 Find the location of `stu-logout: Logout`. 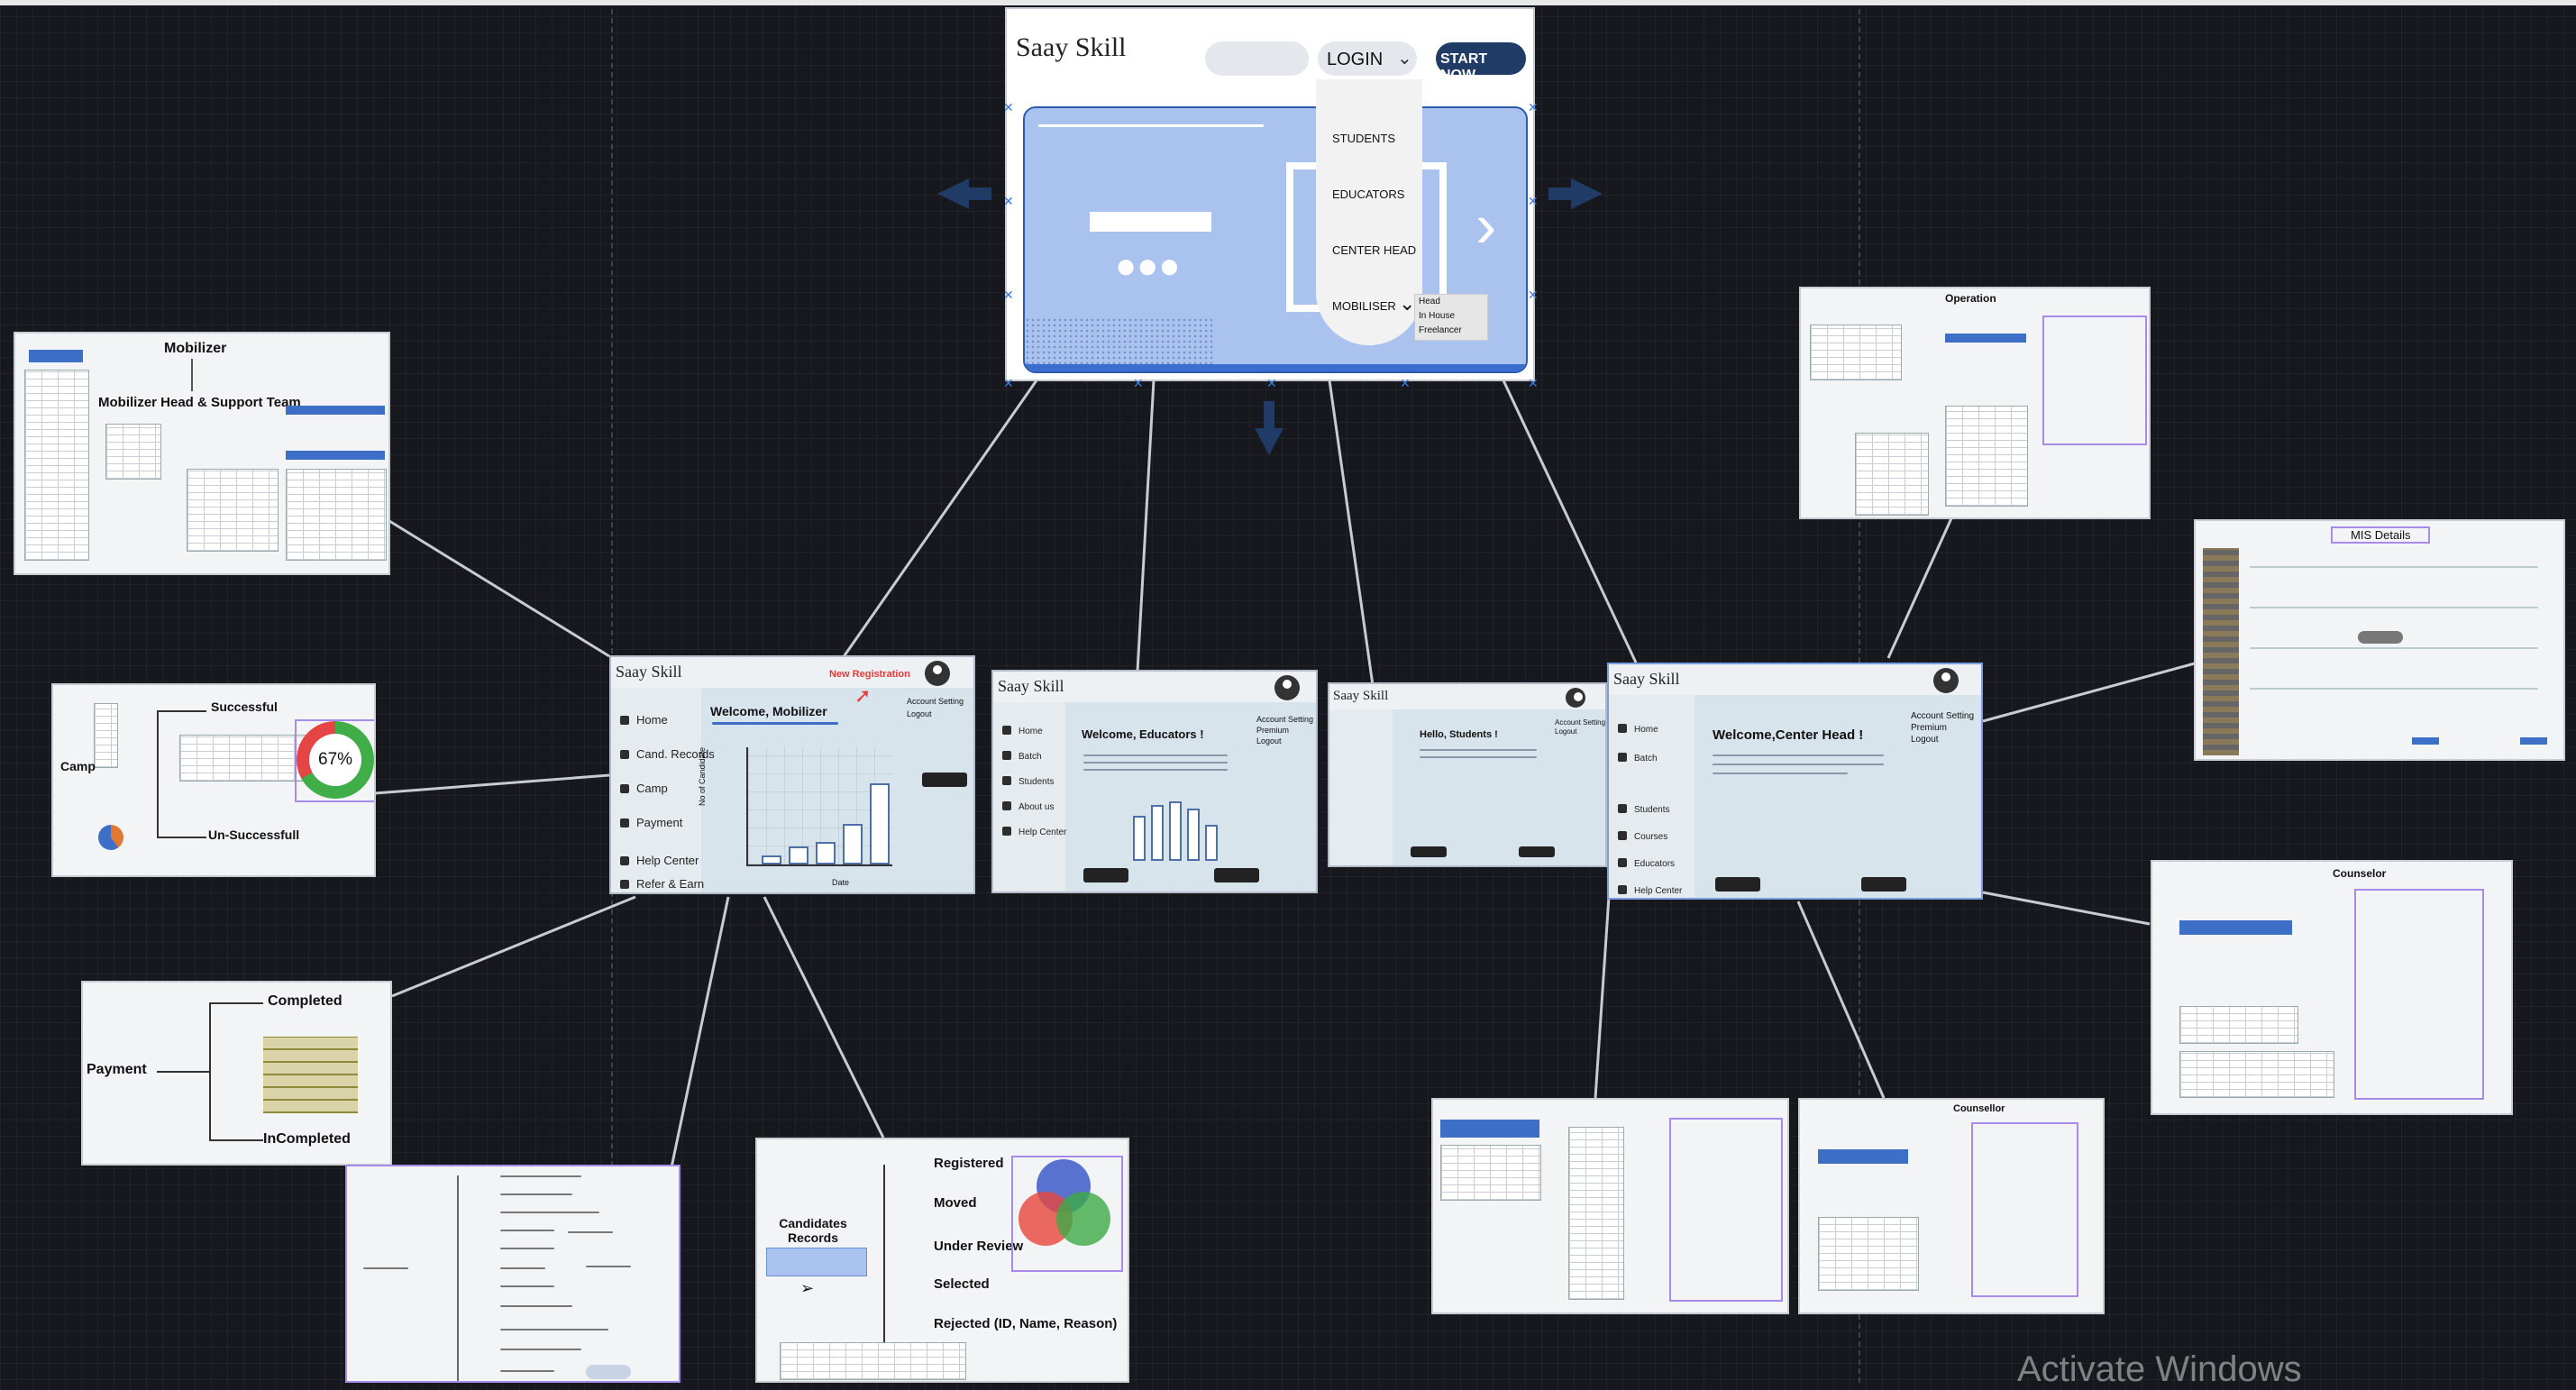

stu-logout: Logout is located at coordinates (1565, 731).